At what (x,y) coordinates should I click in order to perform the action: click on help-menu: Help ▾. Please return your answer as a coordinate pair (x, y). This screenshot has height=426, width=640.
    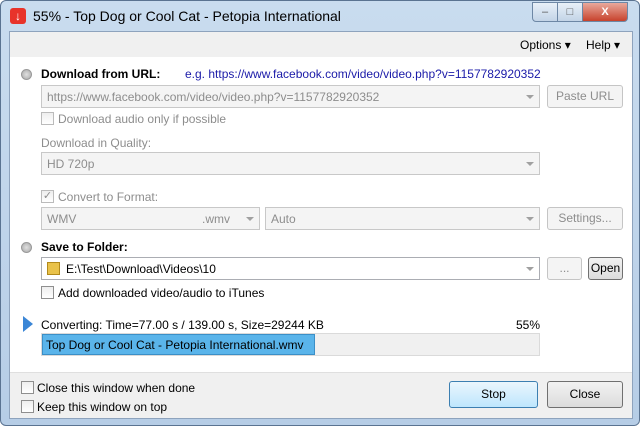
    Looking at the image, I should click on (603, 45).